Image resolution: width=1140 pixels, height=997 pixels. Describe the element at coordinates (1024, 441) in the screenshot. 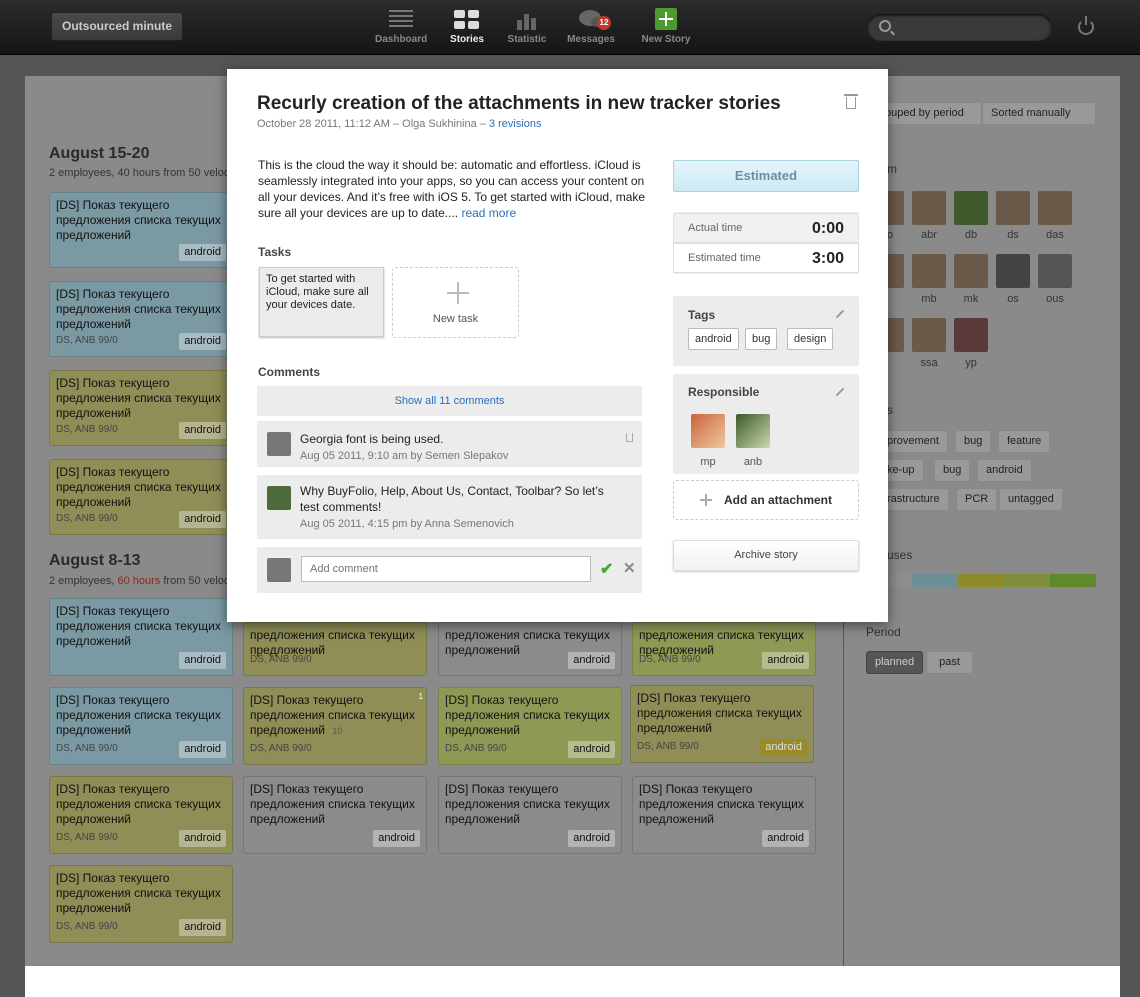

I see `filter-tag: feature` at that location.